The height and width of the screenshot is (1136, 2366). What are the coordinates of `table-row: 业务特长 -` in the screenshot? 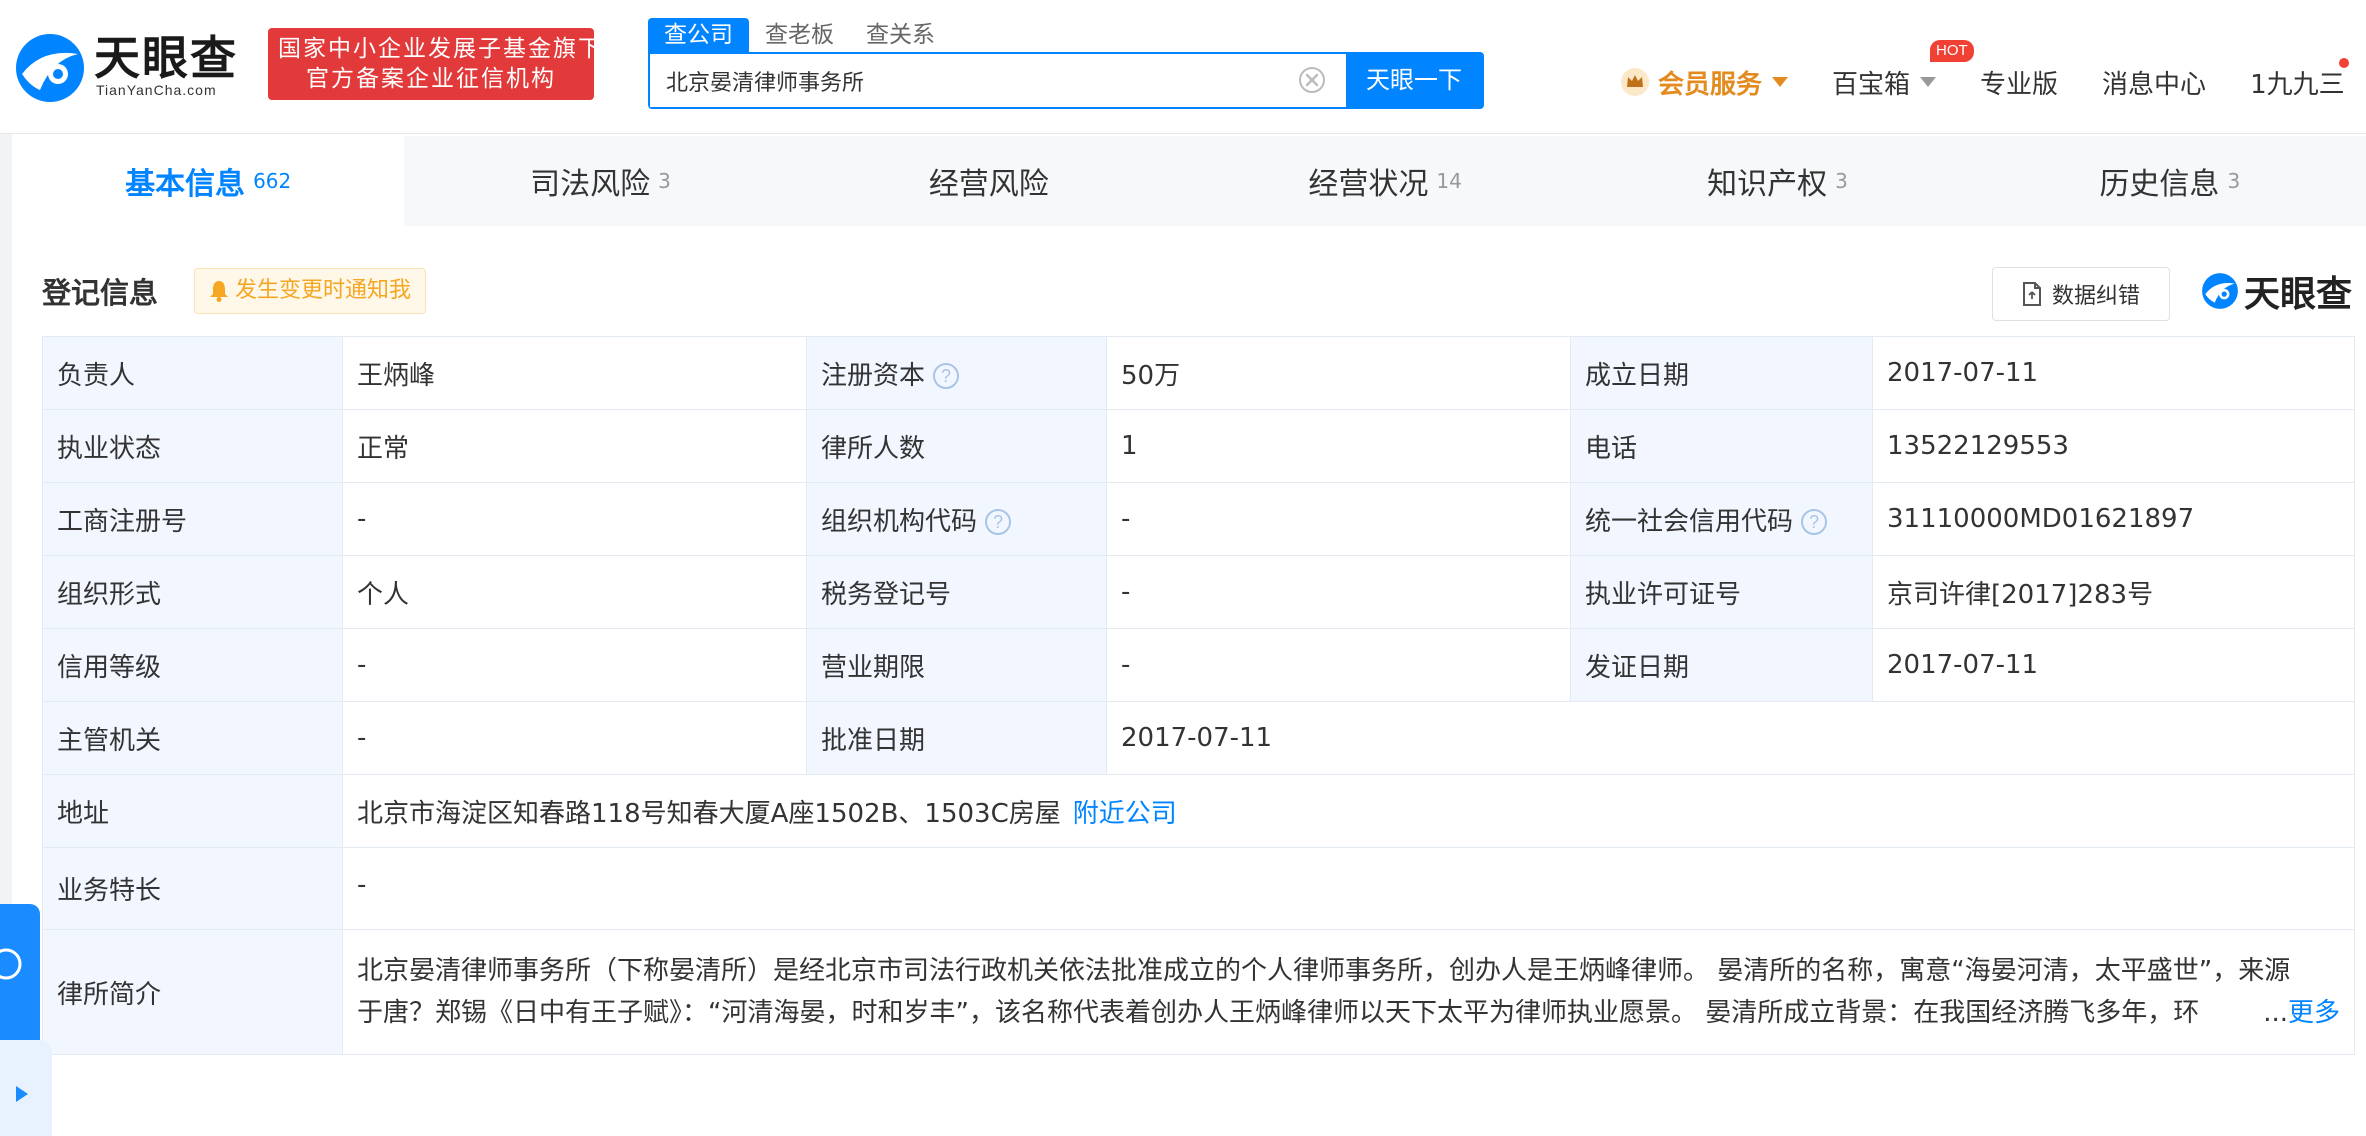 It's located at (1198, 888).